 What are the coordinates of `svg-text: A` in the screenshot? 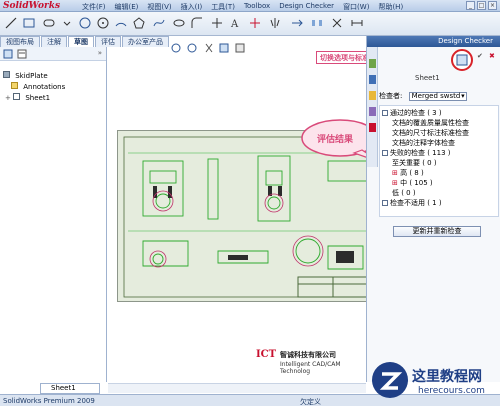 It's located at (234, 24).